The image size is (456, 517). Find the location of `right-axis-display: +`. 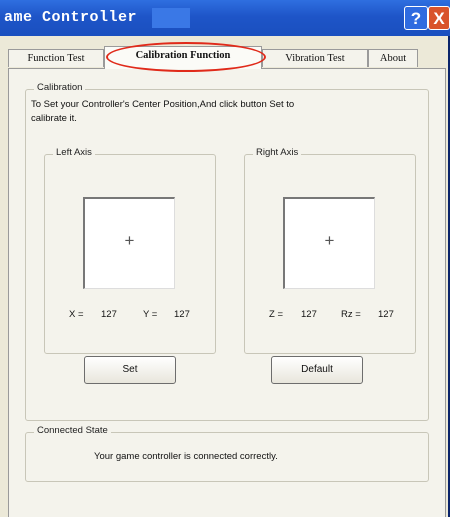

right-axis-display: + is located at coordinates (329, 243).